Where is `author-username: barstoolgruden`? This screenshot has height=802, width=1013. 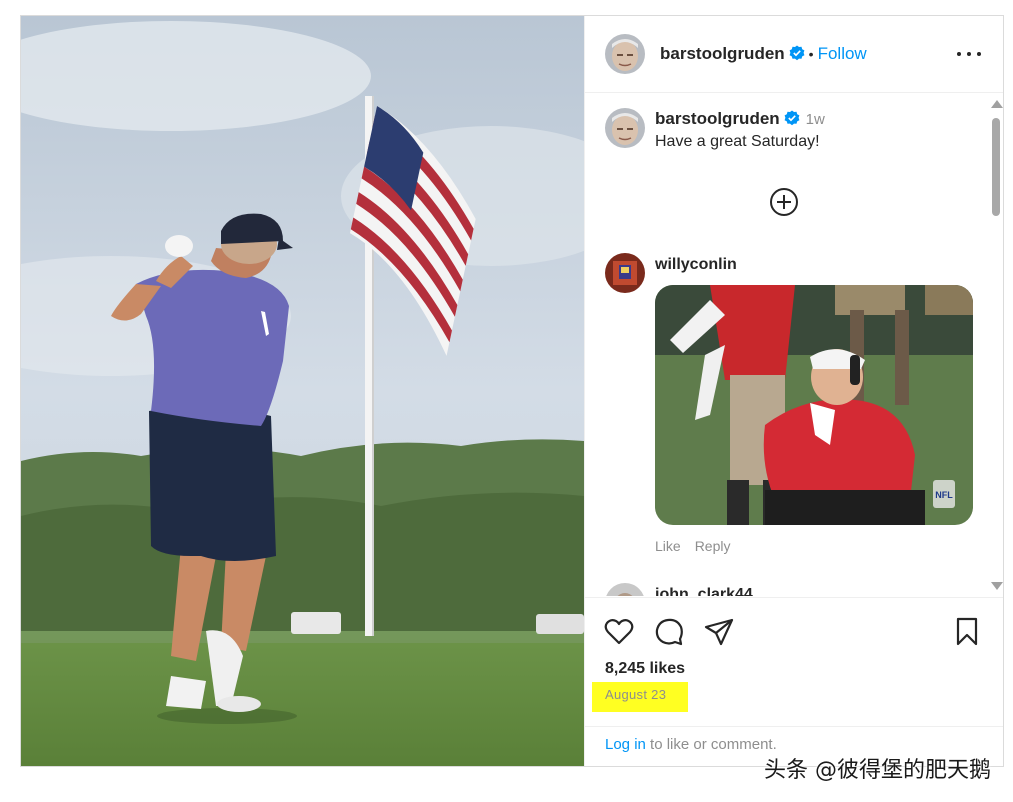
author-username: barstoolgruden is located at coordinates (722, 53).